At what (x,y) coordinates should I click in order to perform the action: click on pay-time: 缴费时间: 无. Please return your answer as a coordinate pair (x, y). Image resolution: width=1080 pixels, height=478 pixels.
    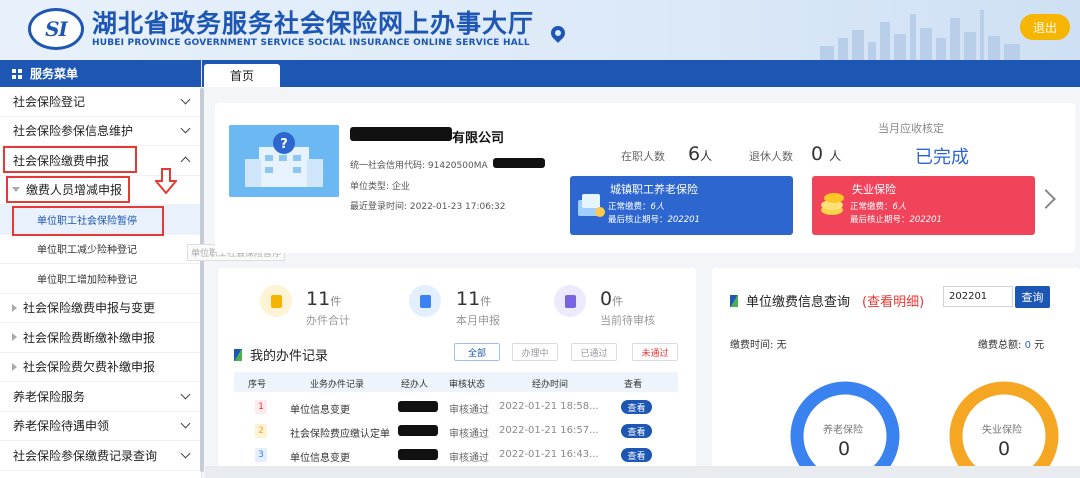
    Looking at the image, I should click on (758, 345).